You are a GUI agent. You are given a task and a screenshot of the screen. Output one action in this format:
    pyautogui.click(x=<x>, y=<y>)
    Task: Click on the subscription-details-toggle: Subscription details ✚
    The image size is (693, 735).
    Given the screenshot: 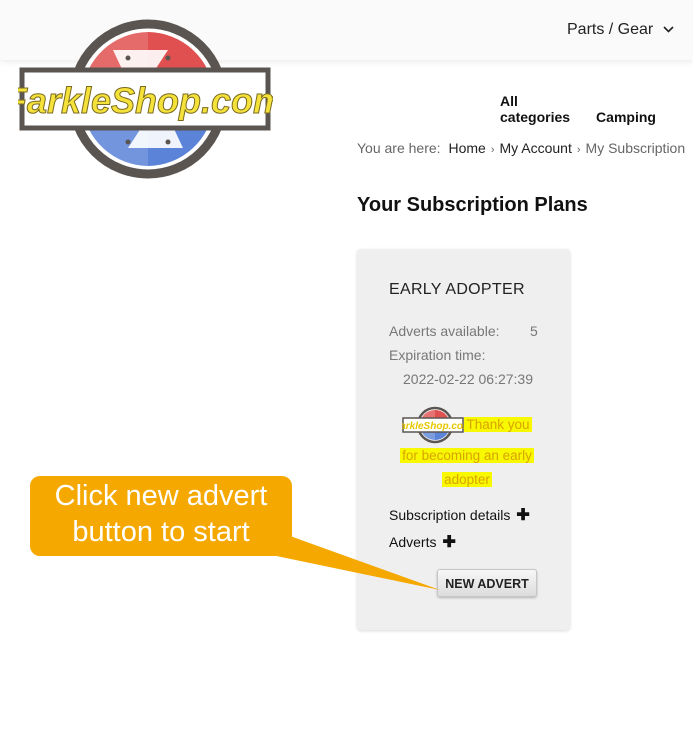 What is the action you would take?
    pyautogui.click(x=459, y=515)
    